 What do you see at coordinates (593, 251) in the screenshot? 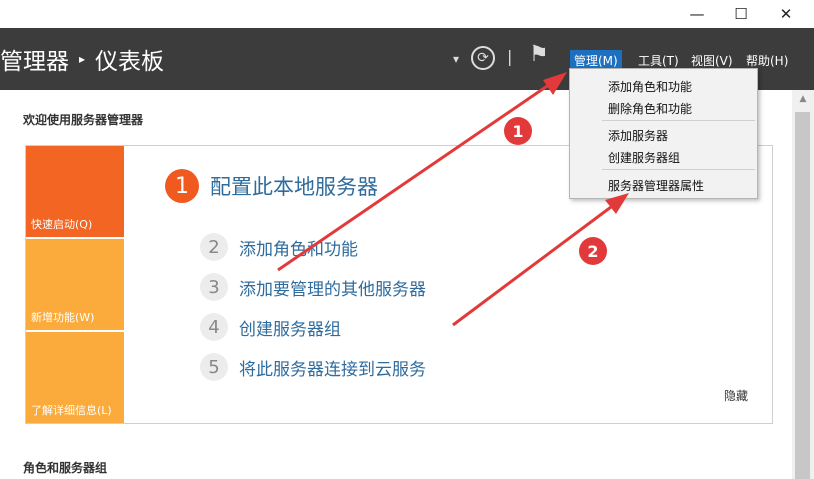
I see `annotation-badge-2: 2` at bounding box center [593, 251].